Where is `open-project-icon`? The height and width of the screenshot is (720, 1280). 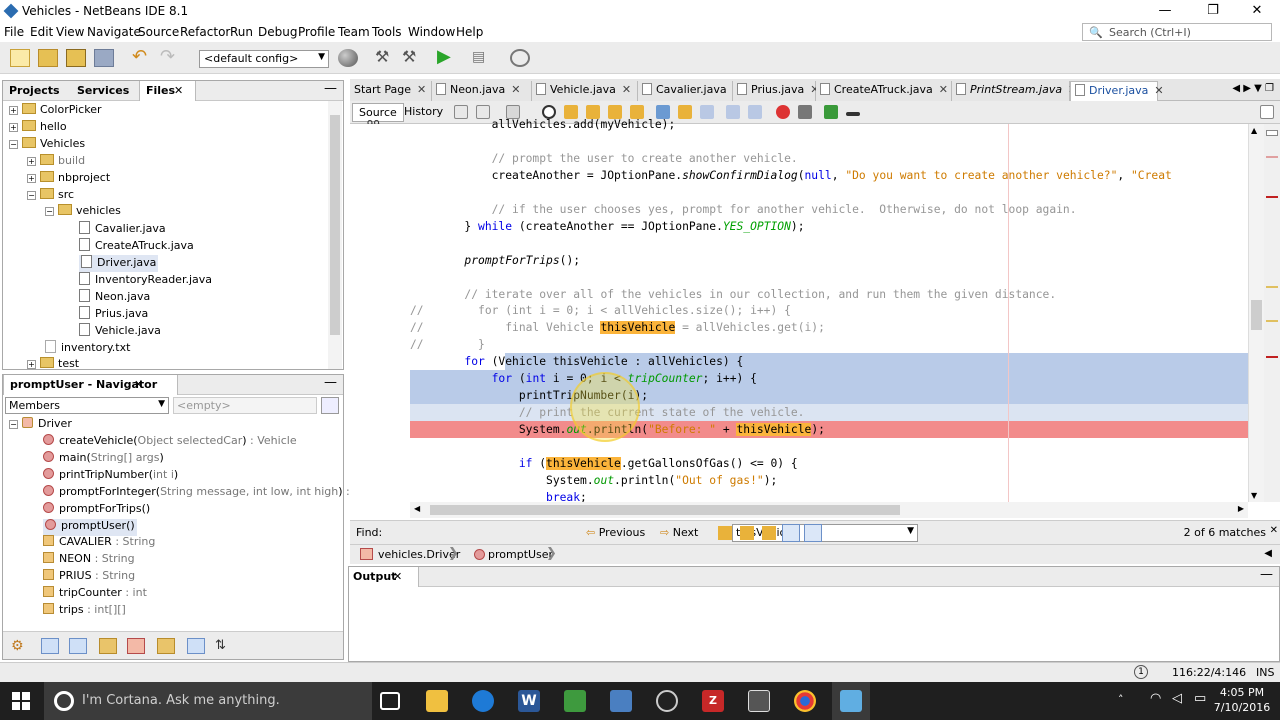 open-project-icon is located at coordinates (76, 58).